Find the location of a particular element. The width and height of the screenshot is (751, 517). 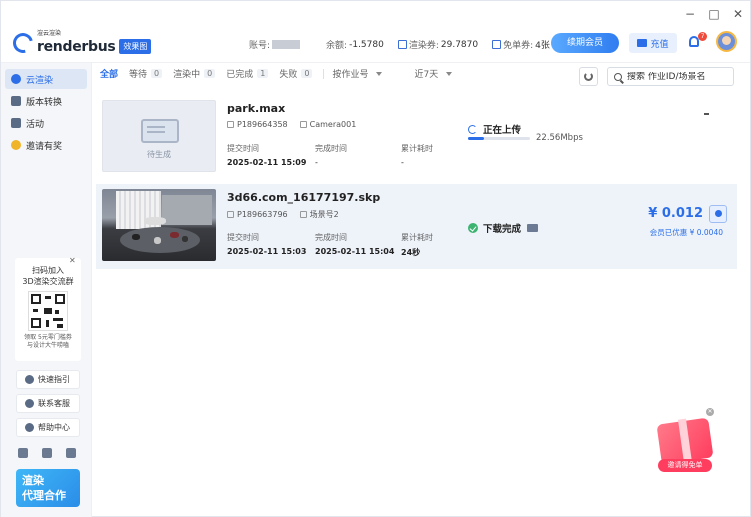

account-label: 账号: is located at coordinates (260, 46).